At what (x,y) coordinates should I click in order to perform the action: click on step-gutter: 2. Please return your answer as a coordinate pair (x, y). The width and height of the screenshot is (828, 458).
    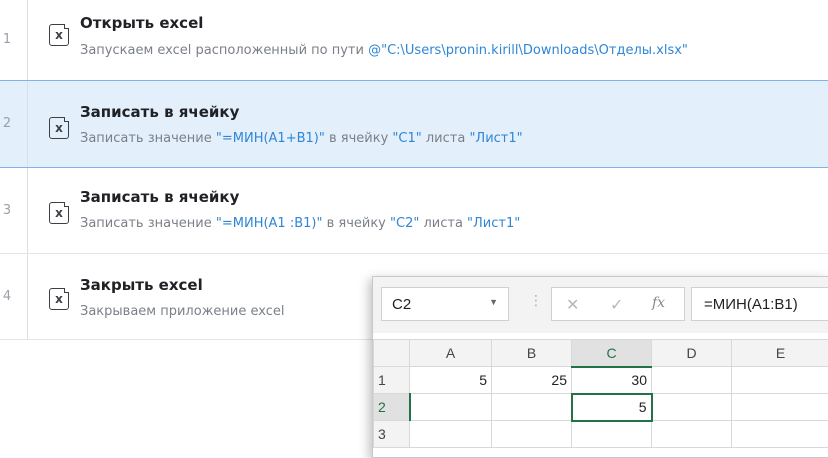
    Looking at the image, I should click on (14, 124).